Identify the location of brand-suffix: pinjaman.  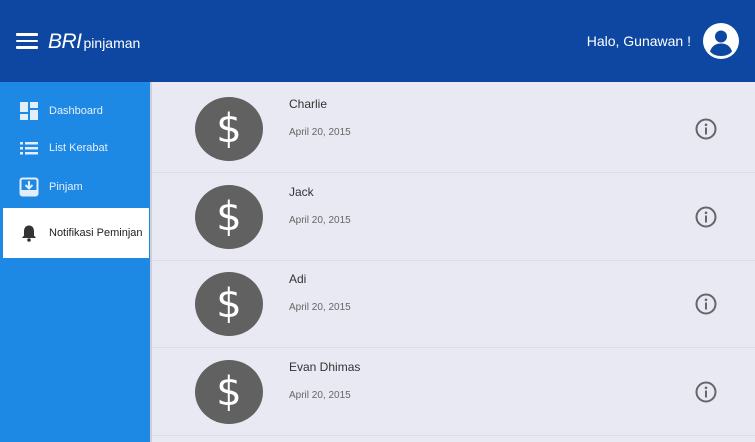
(112, 43).